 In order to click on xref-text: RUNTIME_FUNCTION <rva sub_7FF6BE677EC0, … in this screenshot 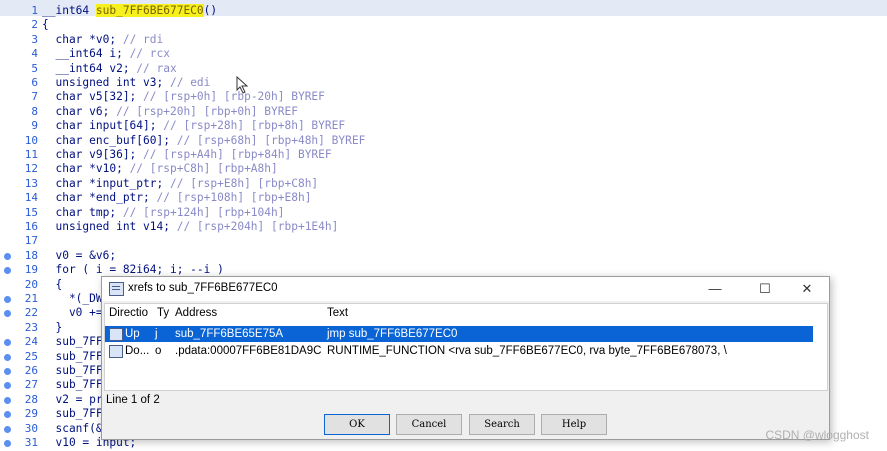, I will do `click(527, 351)`.